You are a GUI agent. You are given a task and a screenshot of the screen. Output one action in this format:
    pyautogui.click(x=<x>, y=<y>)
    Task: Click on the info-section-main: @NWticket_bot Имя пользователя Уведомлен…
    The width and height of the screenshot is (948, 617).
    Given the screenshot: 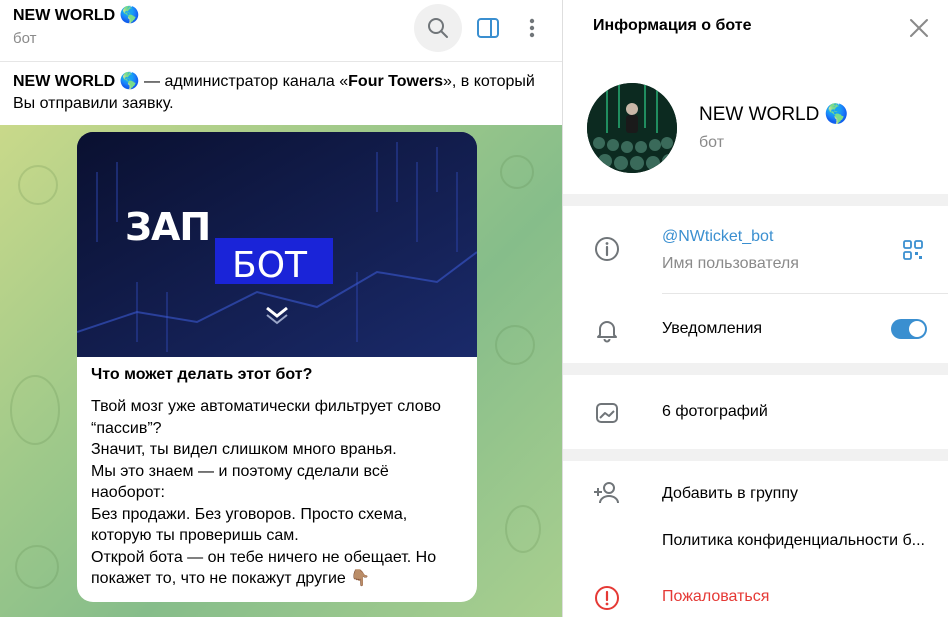 What is the action you would take?
    pyautogui.click(x=755, y=284)
    